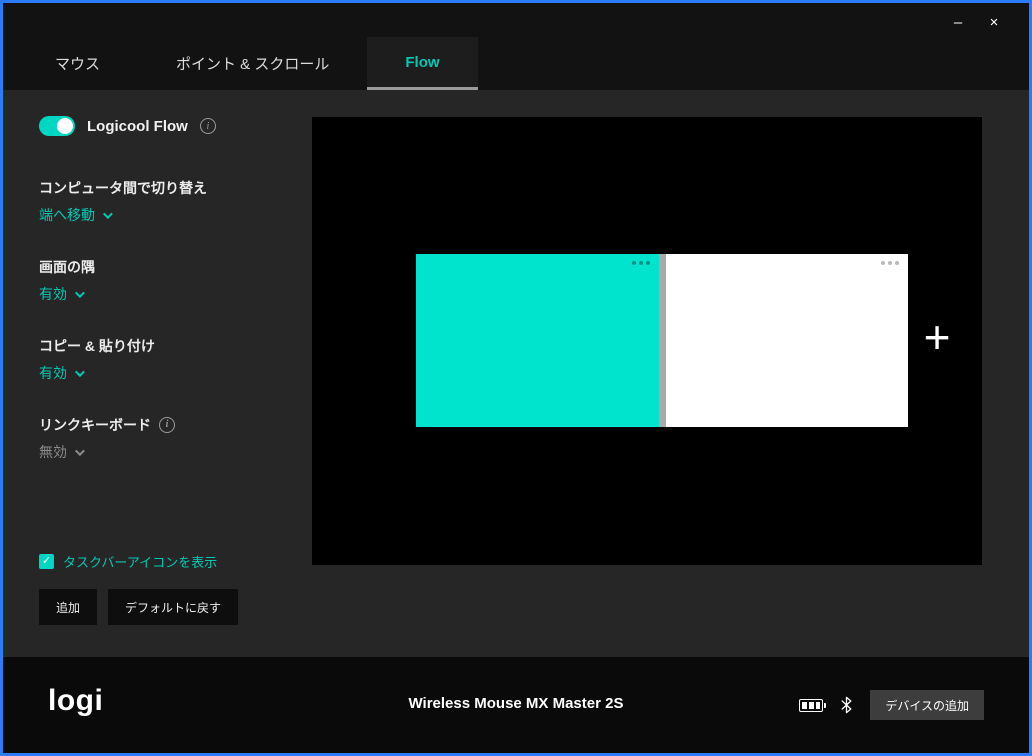  I want to click on add-device-button: デバイスの追加, so click(927, 705).